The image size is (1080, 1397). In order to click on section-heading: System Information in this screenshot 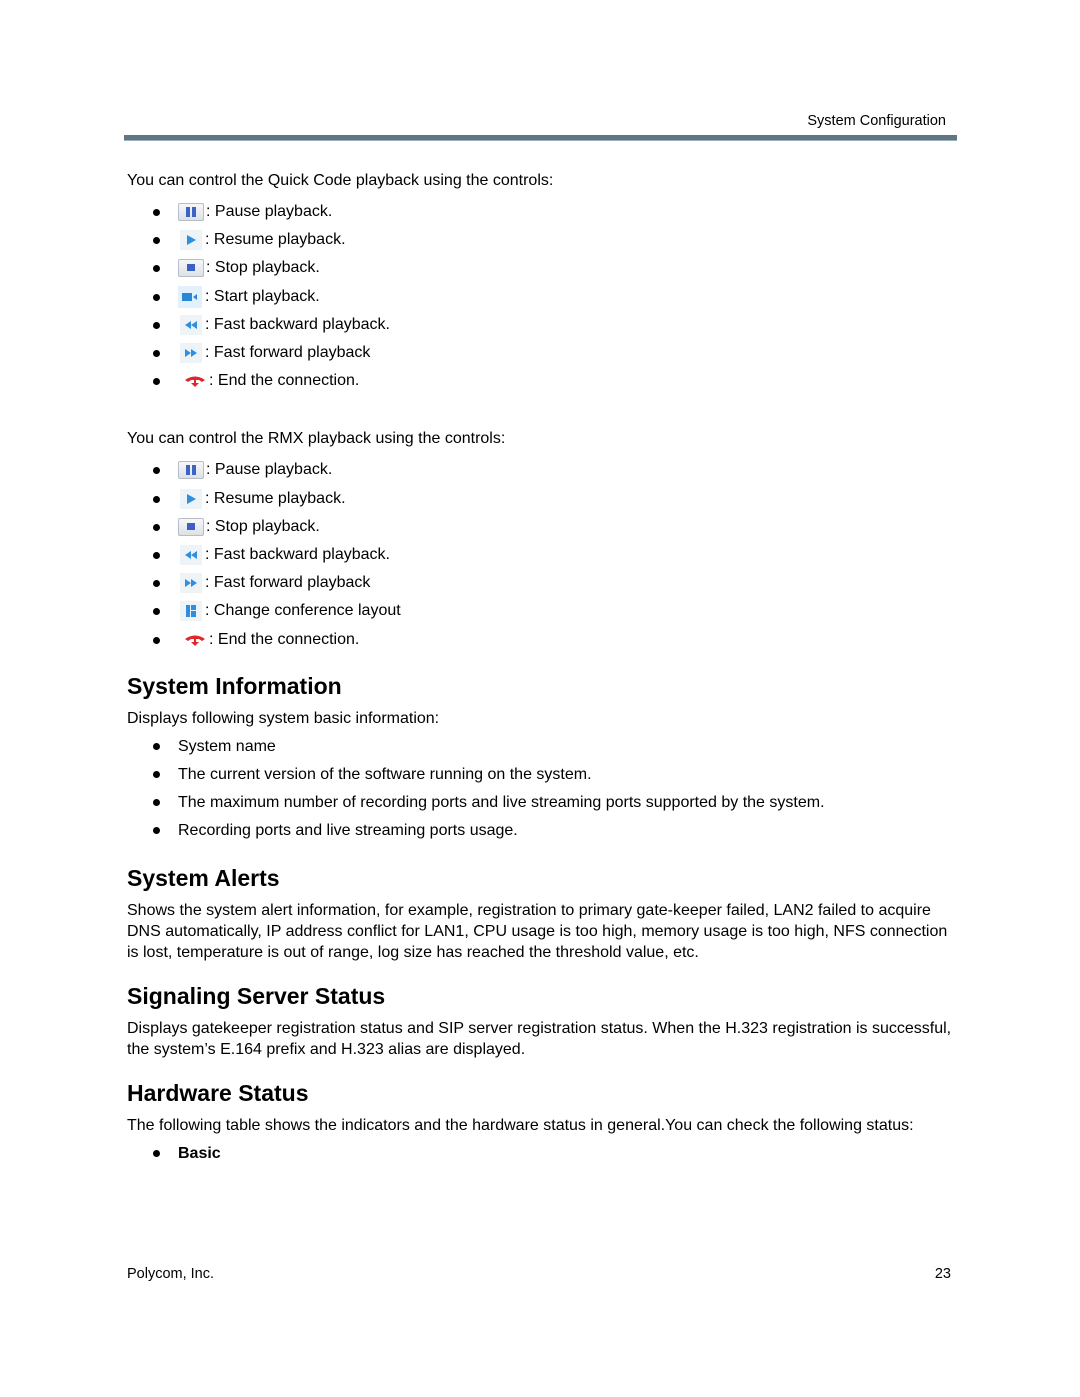, I will do `click(234, 685)`.